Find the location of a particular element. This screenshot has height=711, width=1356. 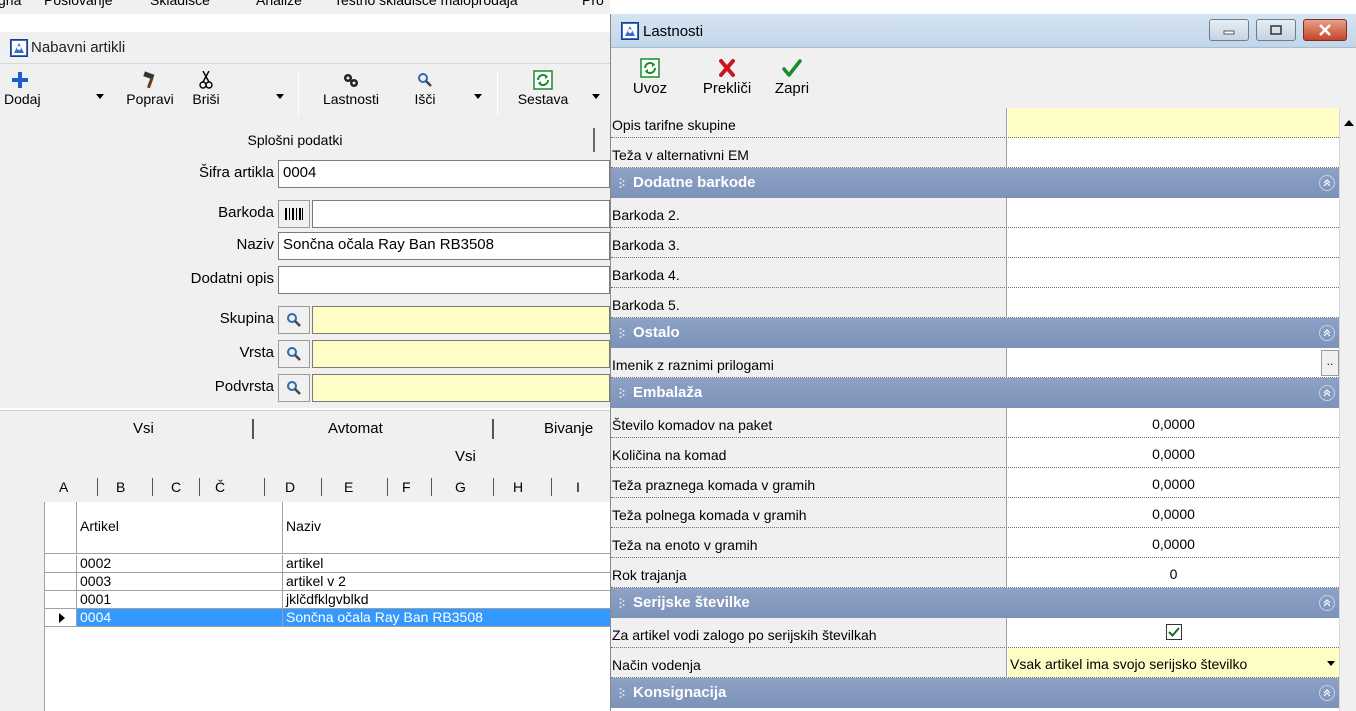

tab-vsi: Vsi is located at coordinates (143, 428).